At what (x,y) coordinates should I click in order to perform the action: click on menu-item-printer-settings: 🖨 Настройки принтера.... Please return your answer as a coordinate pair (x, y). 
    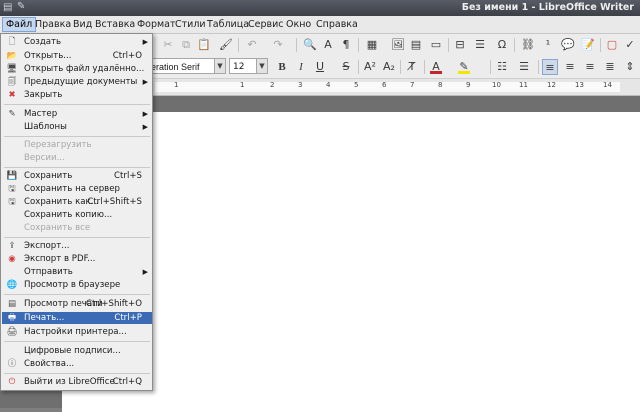
    Looking at the image, I should click on (77, 332).